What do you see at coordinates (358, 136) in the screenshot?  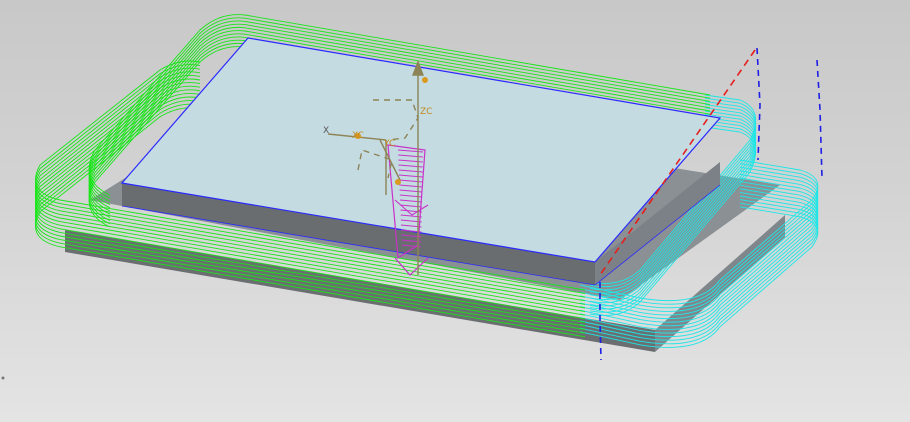 I see `label-xc: XC` at bounding box center [358, 136].